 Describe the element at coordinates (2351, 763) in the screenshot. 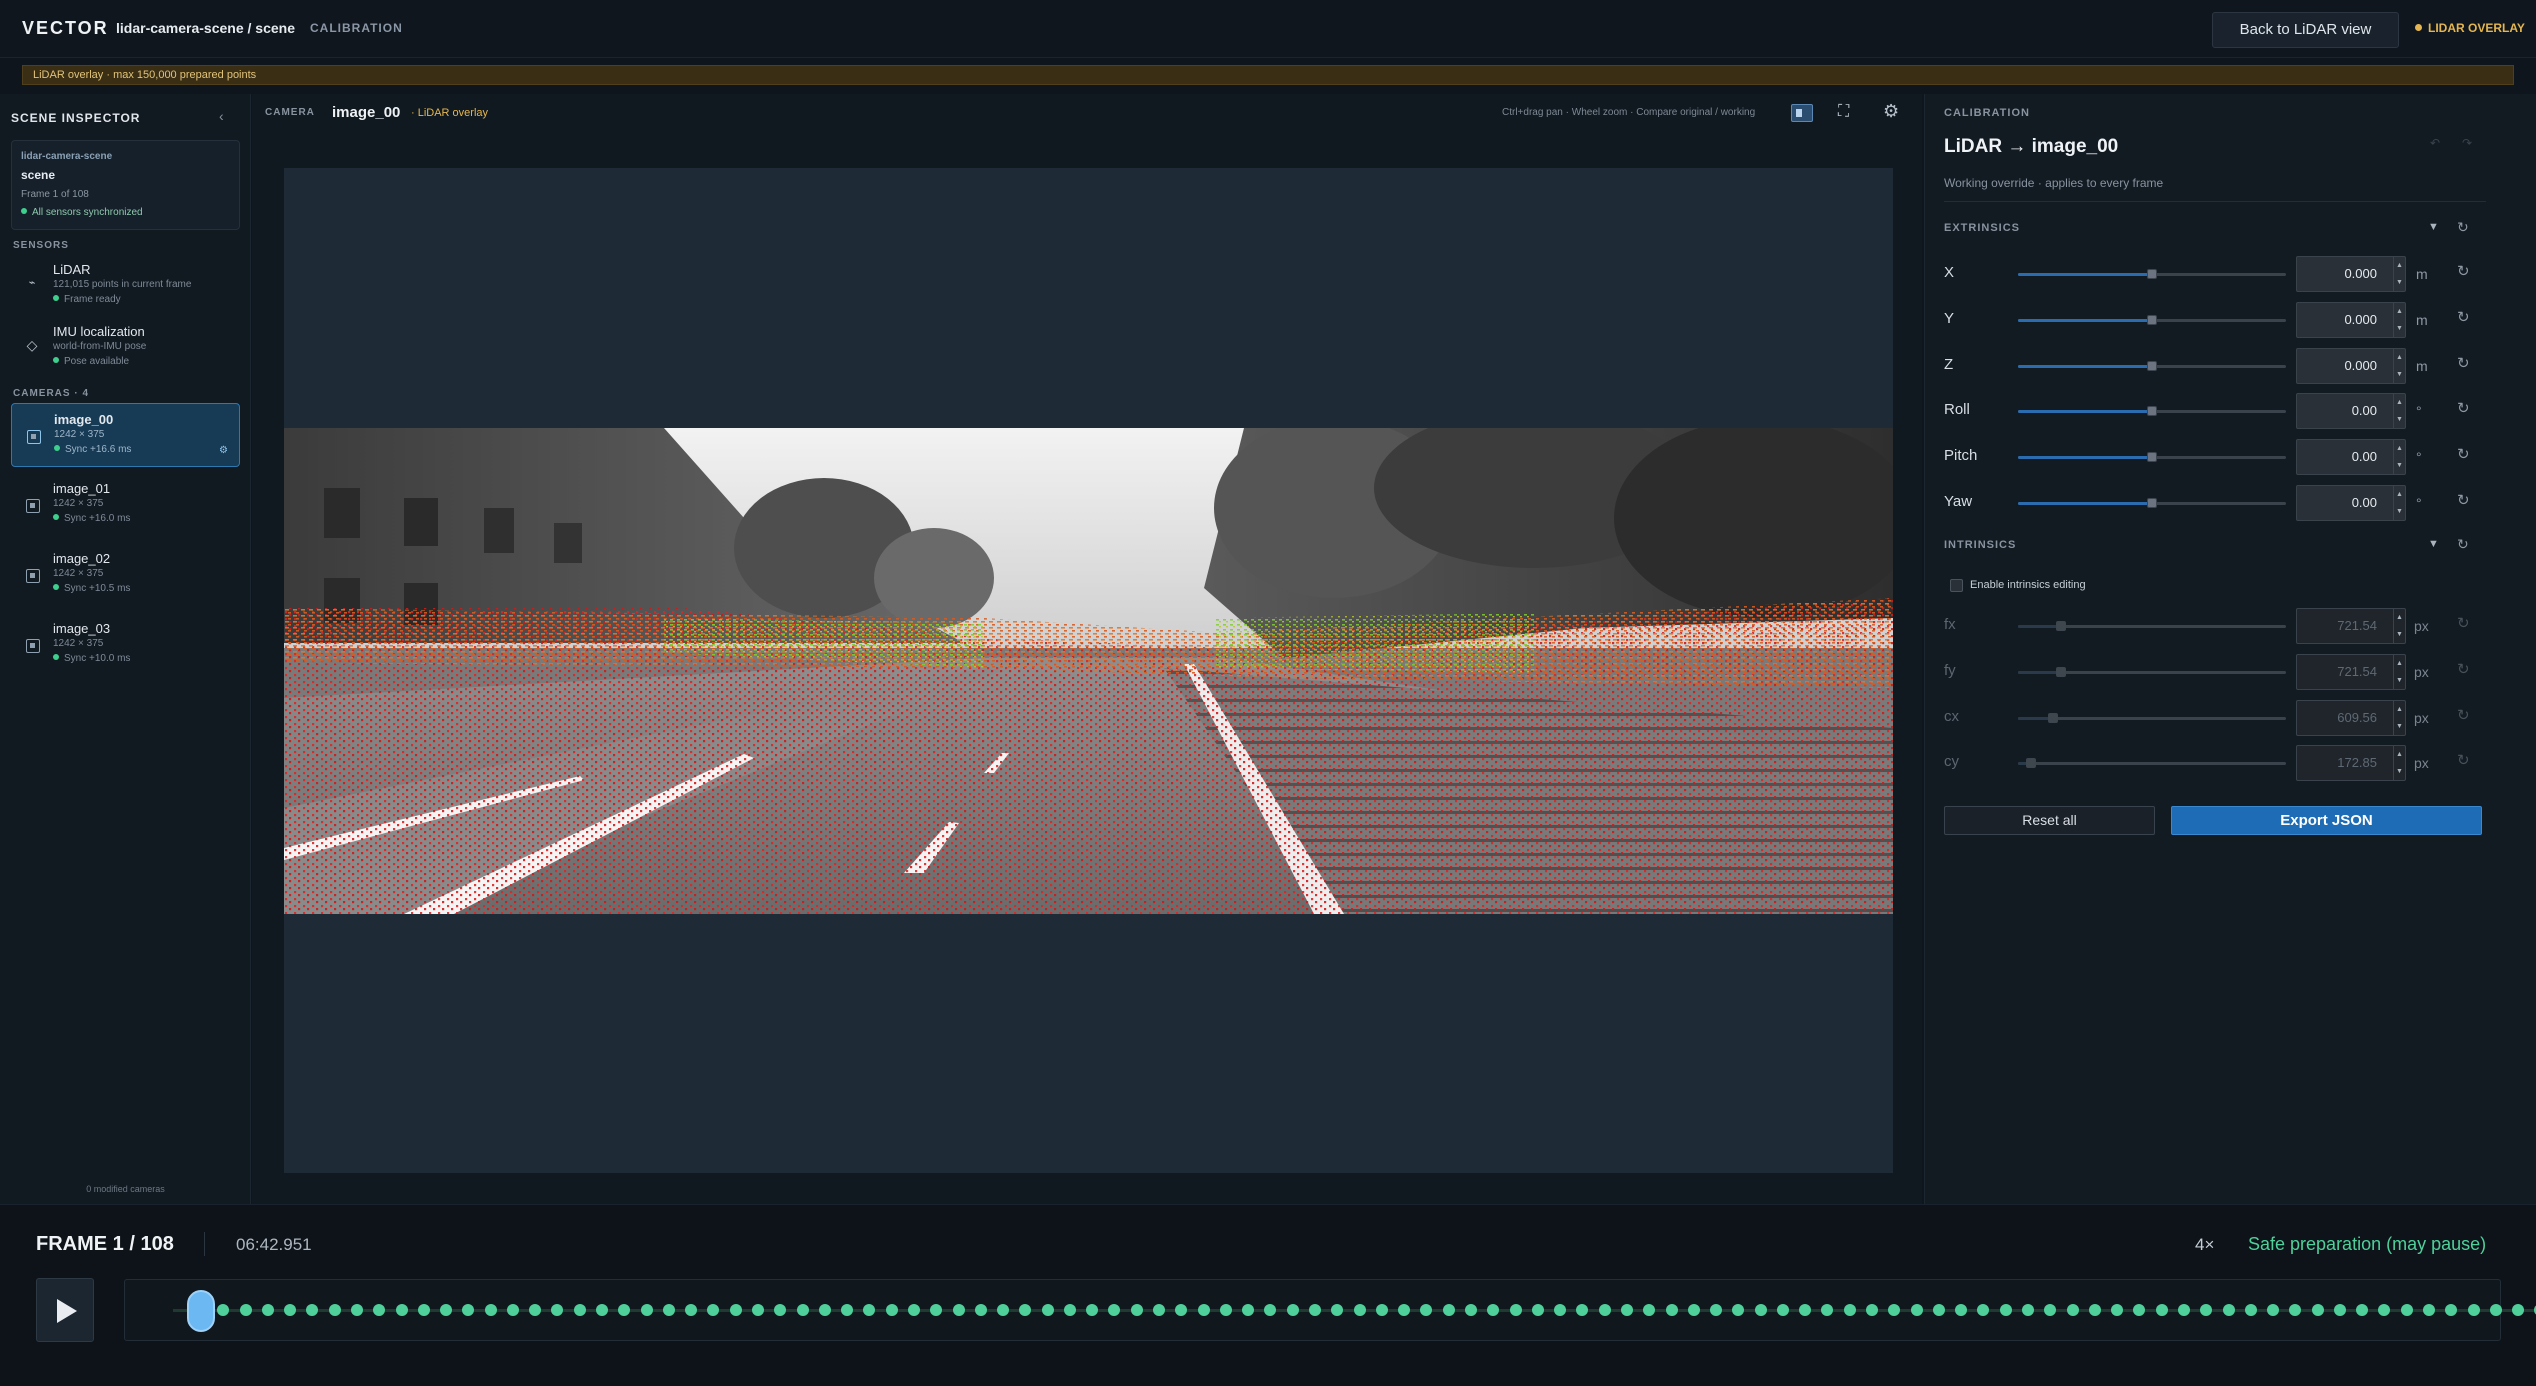

I see `cy-value-input: 172.85 ▲ ▼` at that location.